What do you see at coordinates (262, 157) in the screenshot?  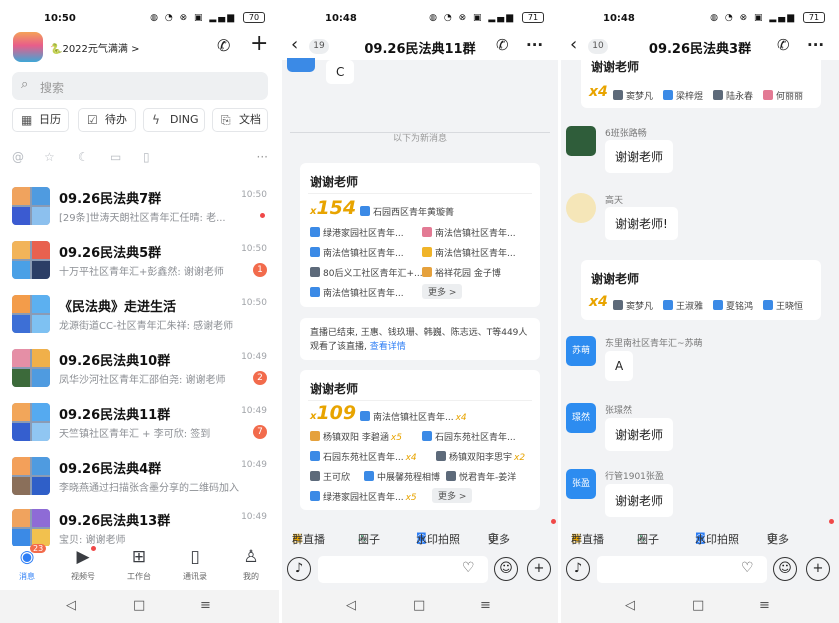 I see `more-filter-icon: ···` at bounding box center [262, 157].